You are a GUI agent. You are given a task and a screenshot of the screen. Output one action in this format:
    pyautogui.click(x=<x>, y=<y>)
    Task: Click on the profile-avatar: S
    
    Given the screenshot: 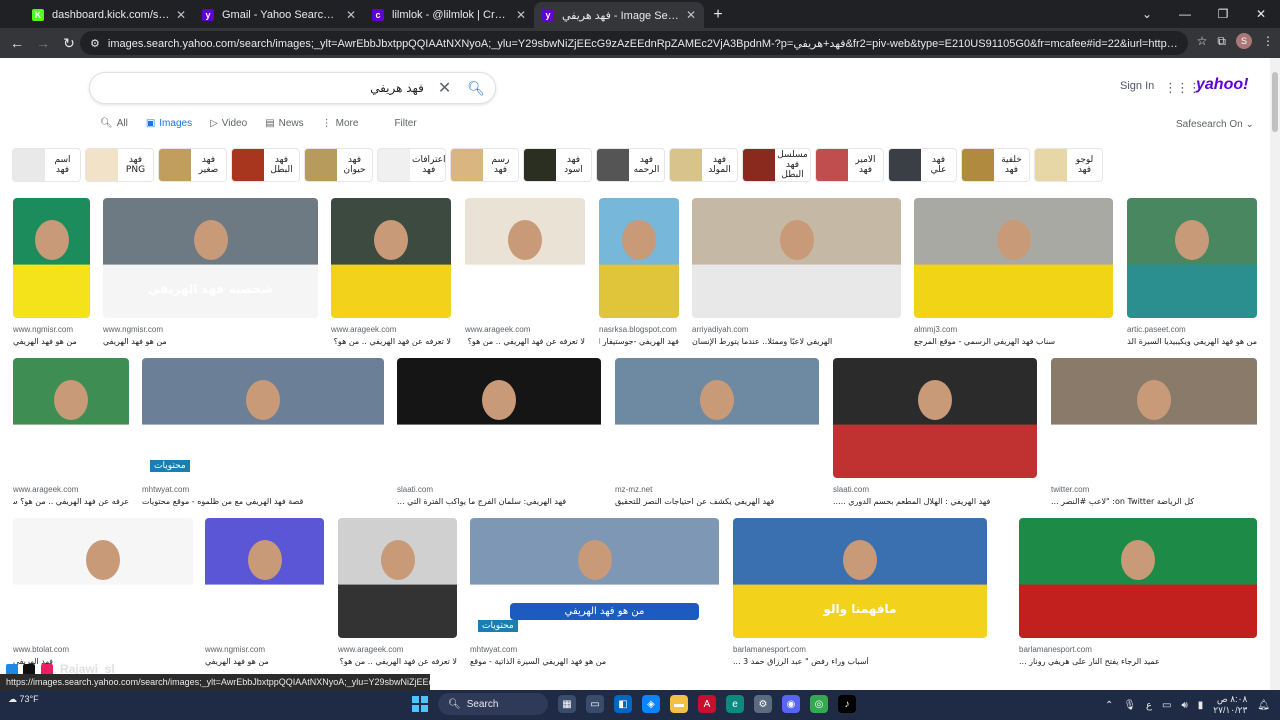 What is the action you would take?
    pyautogui.click(x=1244, y=41)
    